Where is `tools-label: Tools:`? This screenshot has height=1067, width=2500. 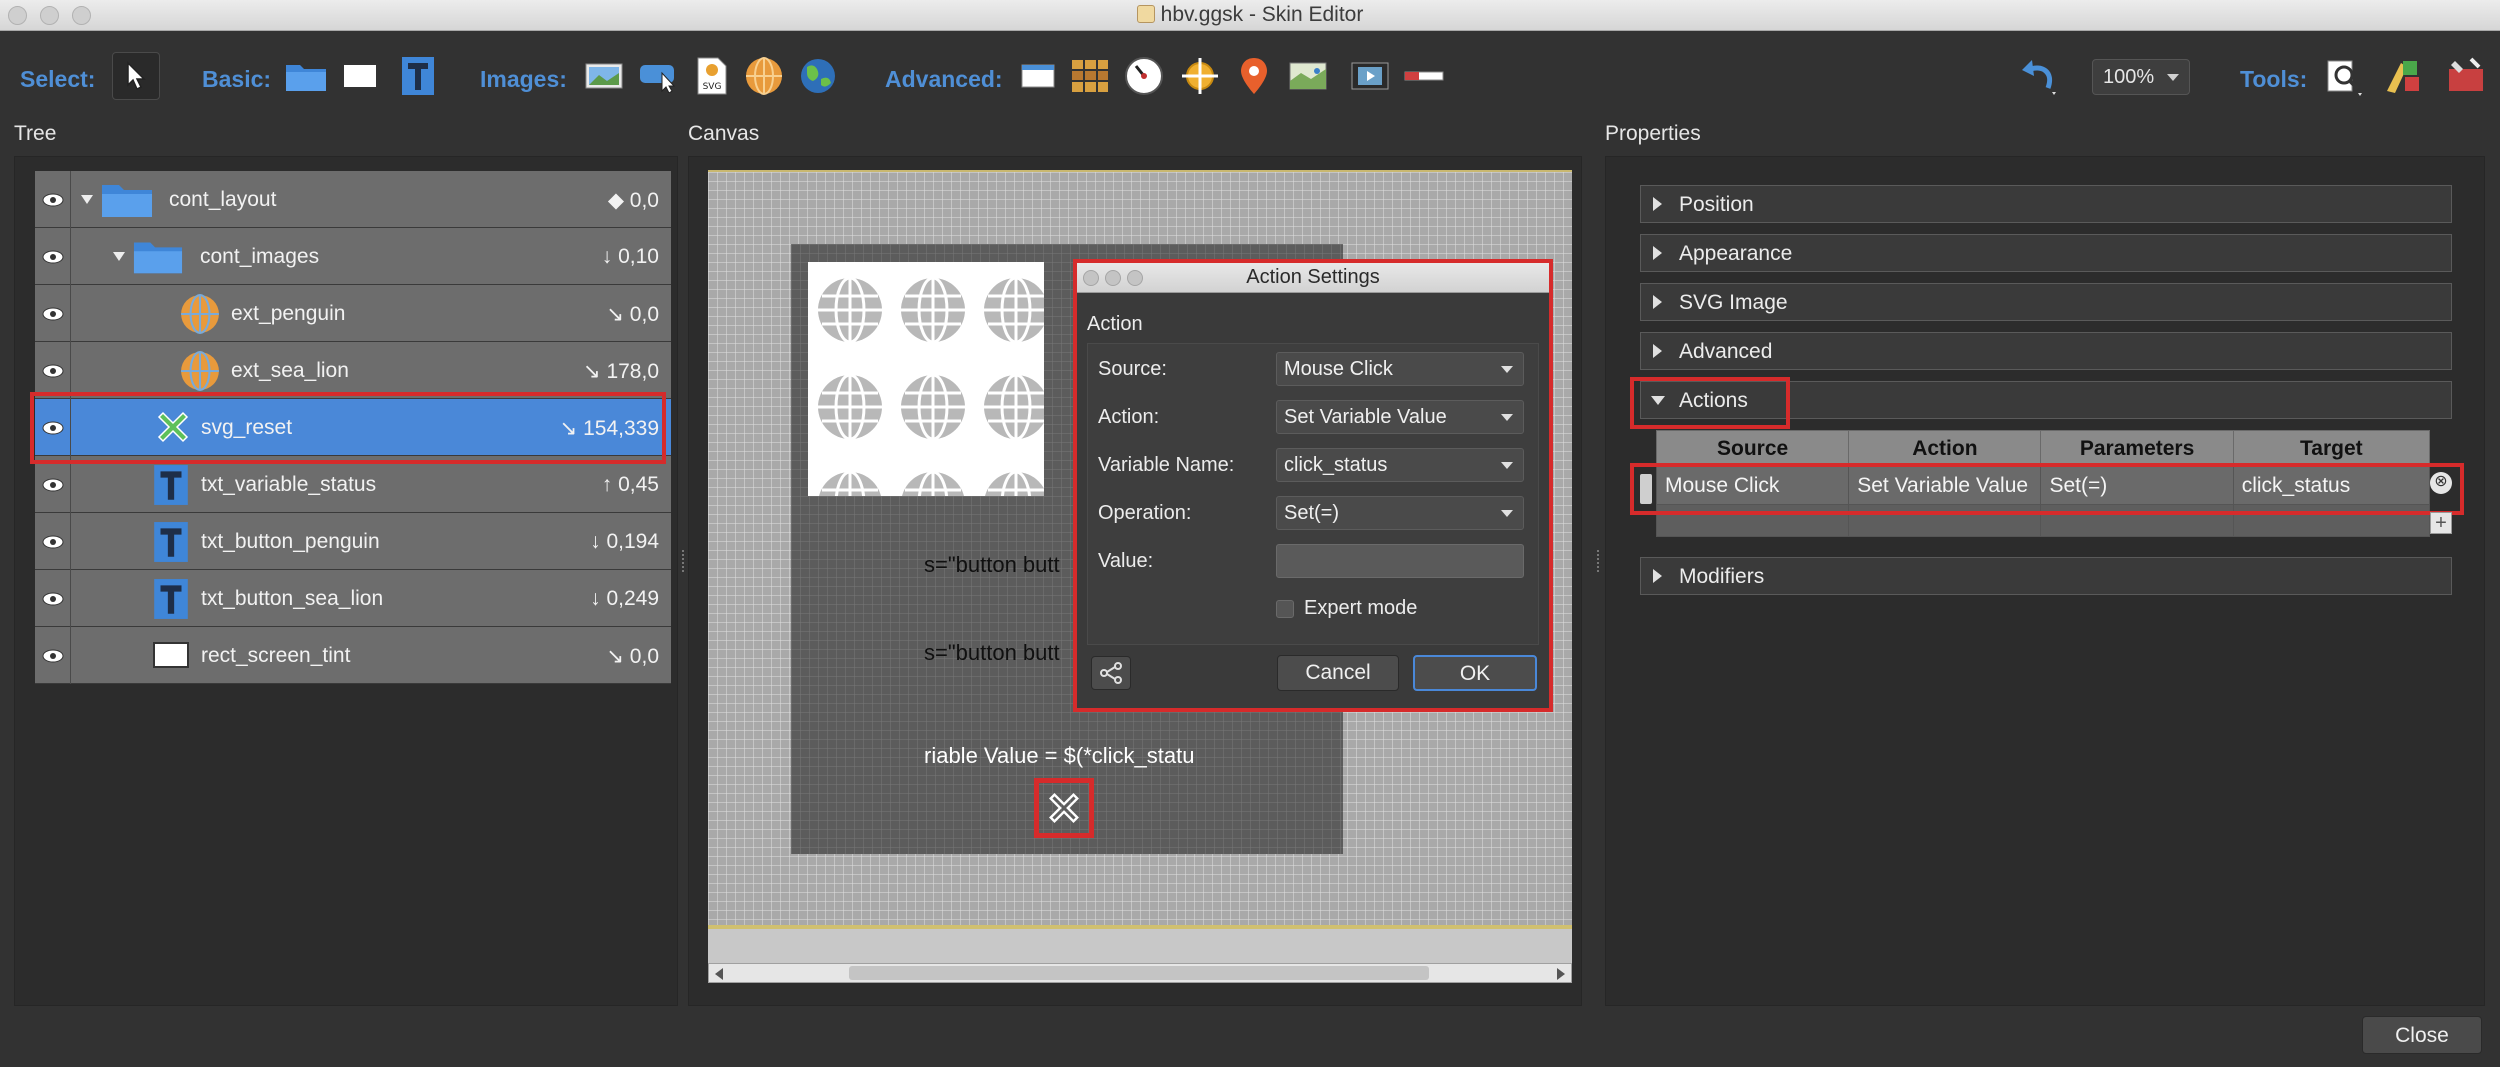 tools-label: Tools: is located at coordinates (2274, 79).